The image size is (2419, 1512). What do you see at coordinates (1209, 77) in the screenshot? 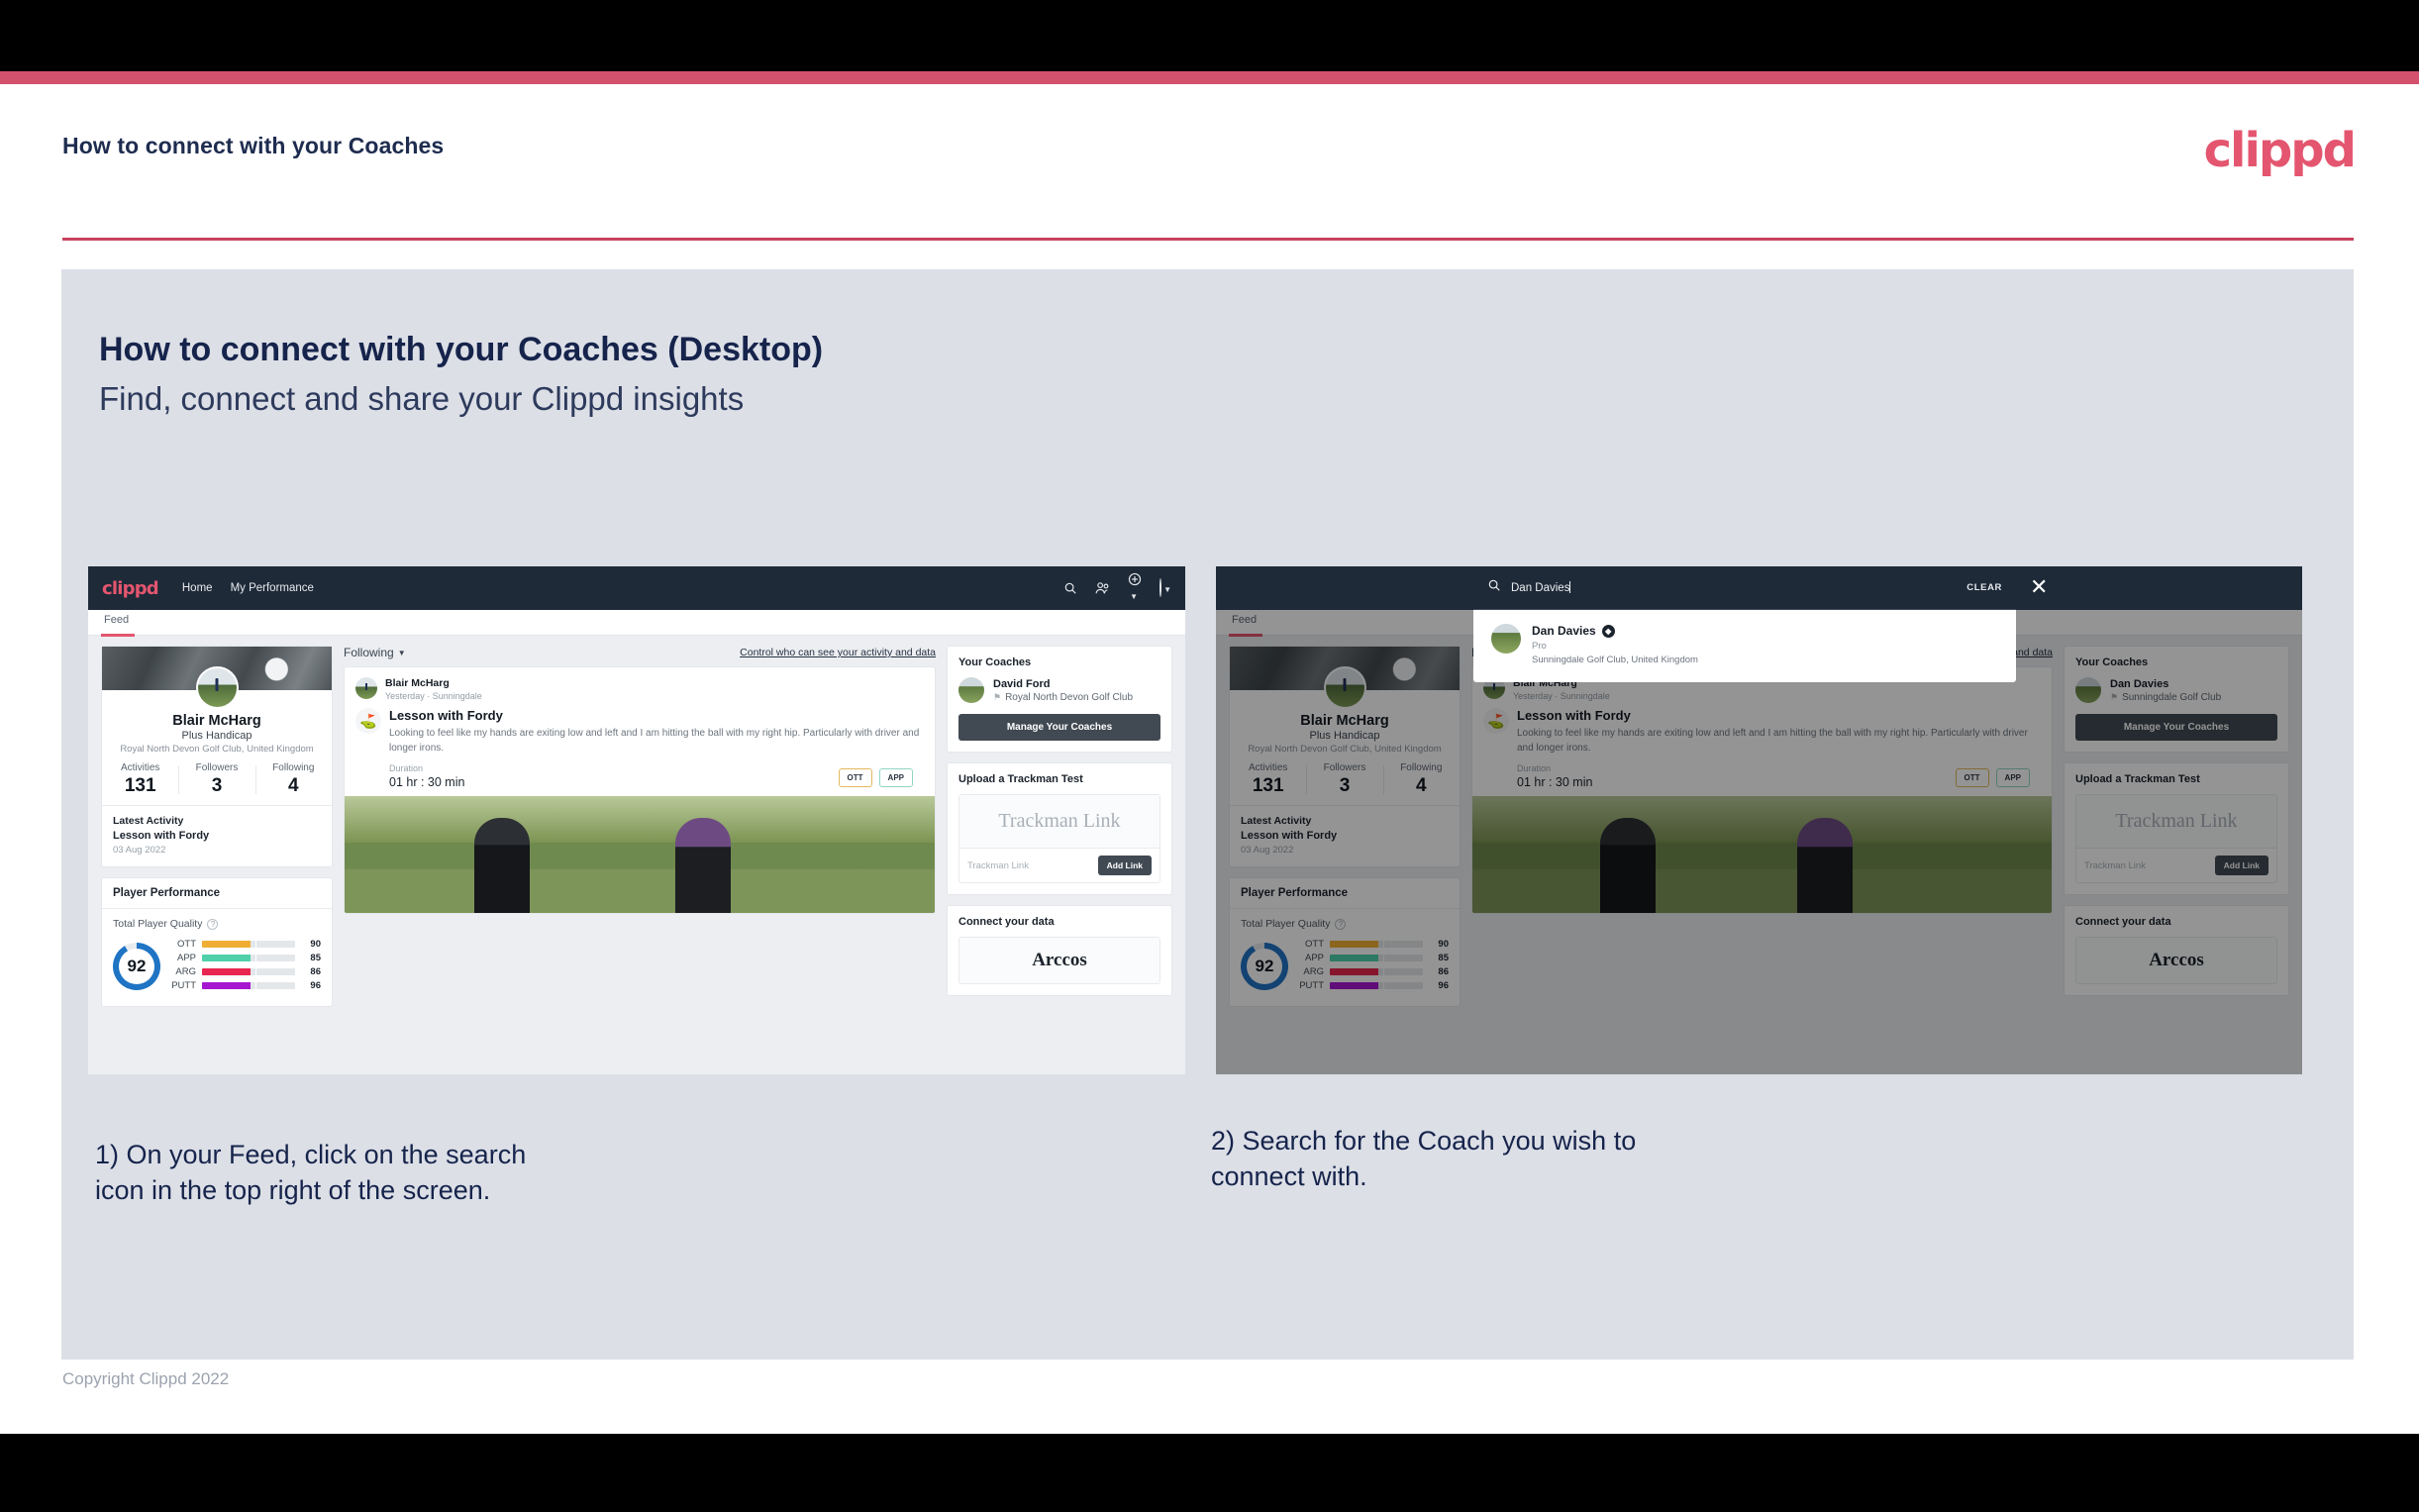
I see `accent-stripe-top` at bounding box center [1209, 77].